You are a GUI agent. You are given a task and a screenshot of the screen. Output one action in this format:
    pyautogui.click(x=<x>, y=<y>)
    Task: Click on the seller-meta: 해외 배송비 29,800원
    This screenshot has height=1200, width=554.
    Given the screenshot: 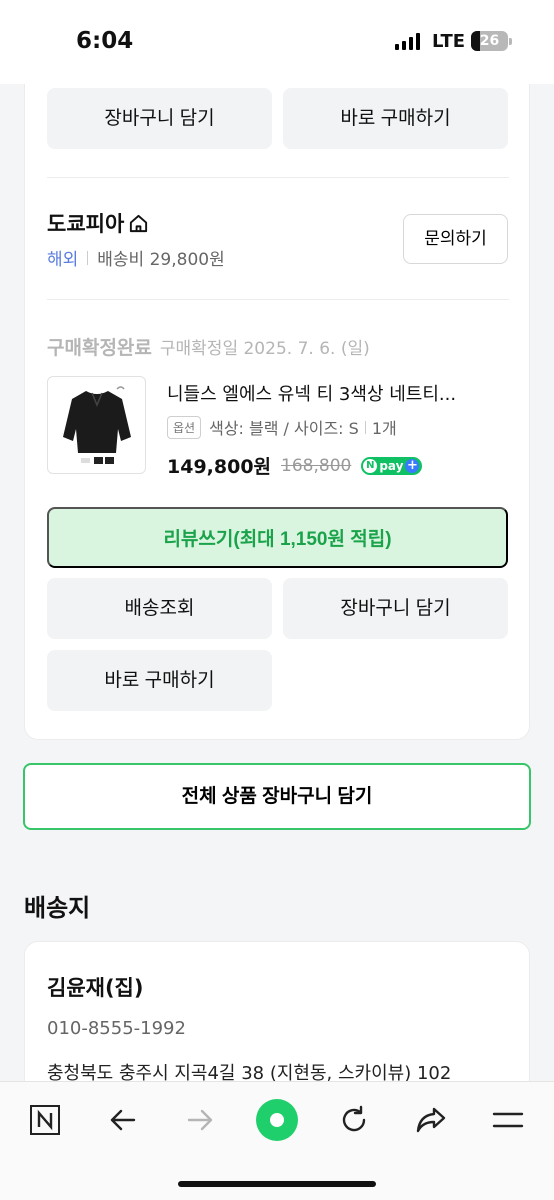 What is the action you would take?
    pyautogui.click(x=136, y=257)
    